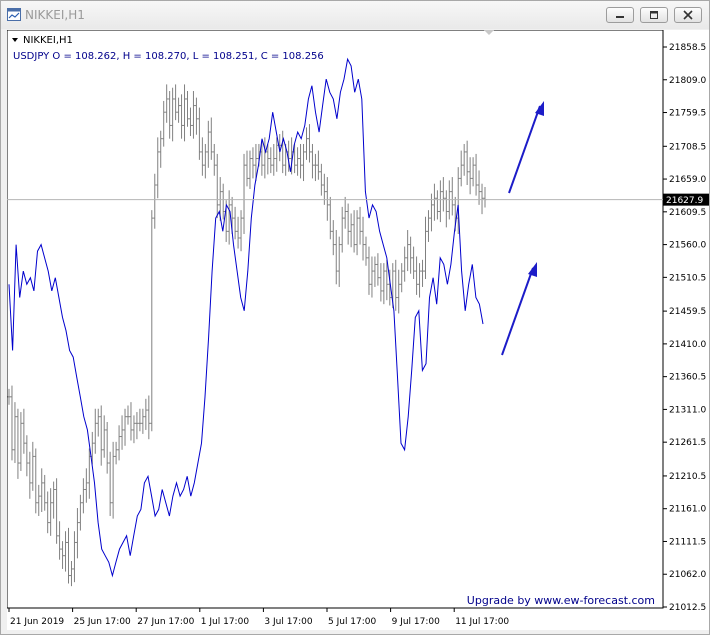 The image size is (710, 635). I want to click on price-tick-label: 21161.0, so click(687, 510).